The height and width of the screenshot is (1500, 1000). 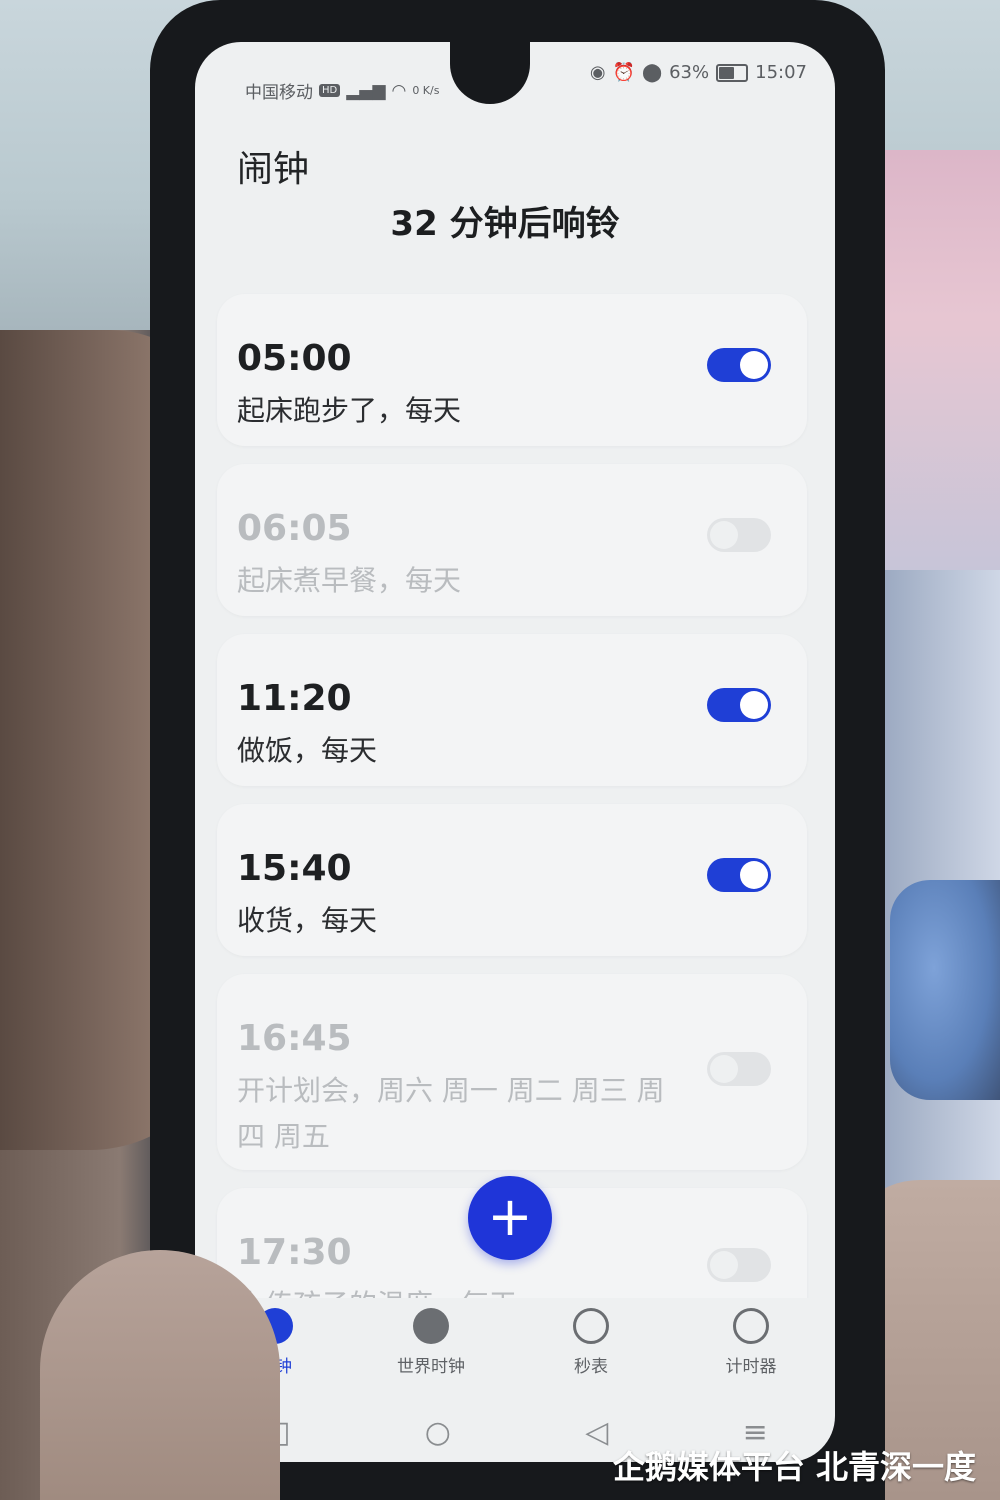 What do you see at coordinates (349, 410) in the screenshot?
I see `alarm-label: 起床跑步了，每天` at bounding box center [349, 410].